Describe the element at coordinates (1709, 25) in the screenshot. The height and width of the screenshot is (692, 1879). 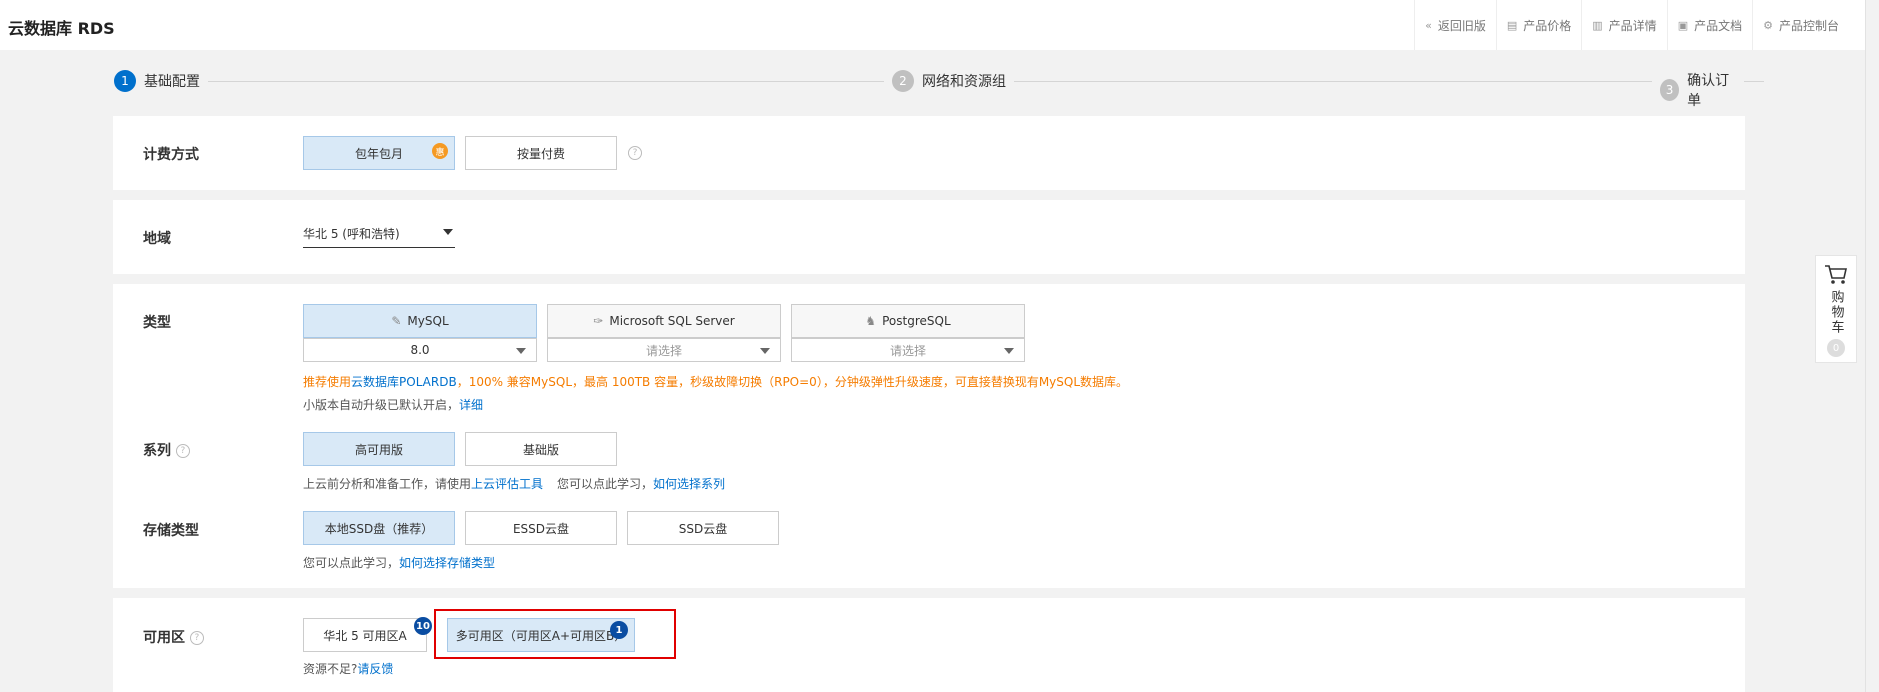
I see `nav-product-doc: ▣ 产品文档` at that location.